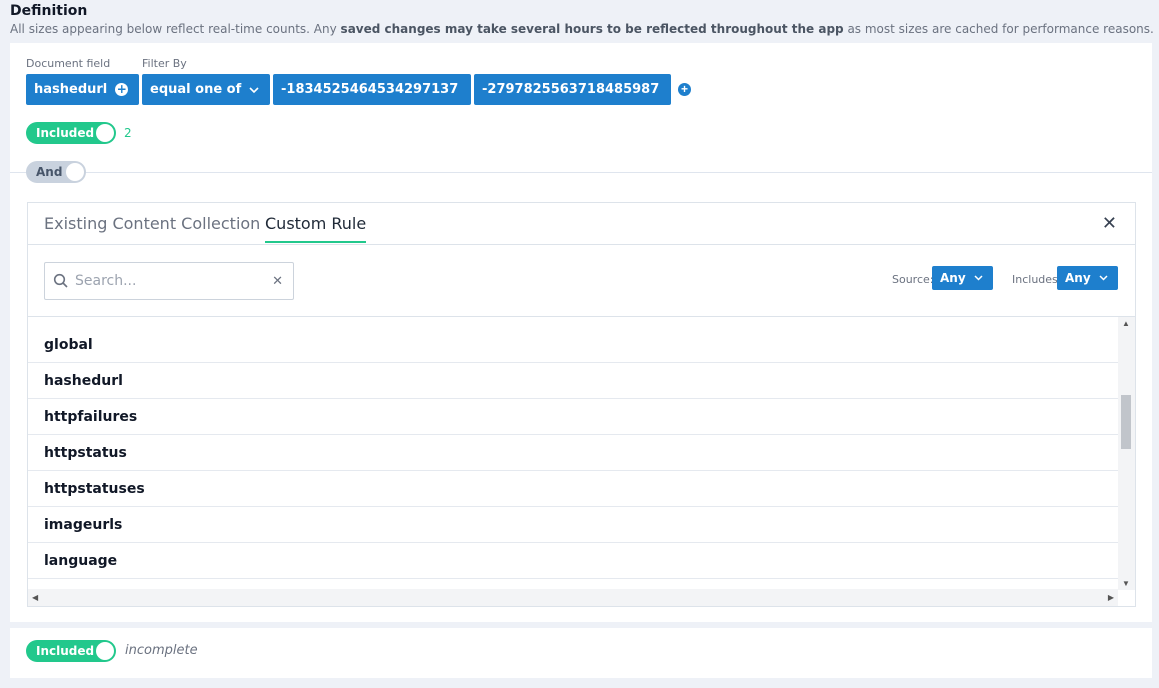  I want to click on search-icon, so click(61, 281).